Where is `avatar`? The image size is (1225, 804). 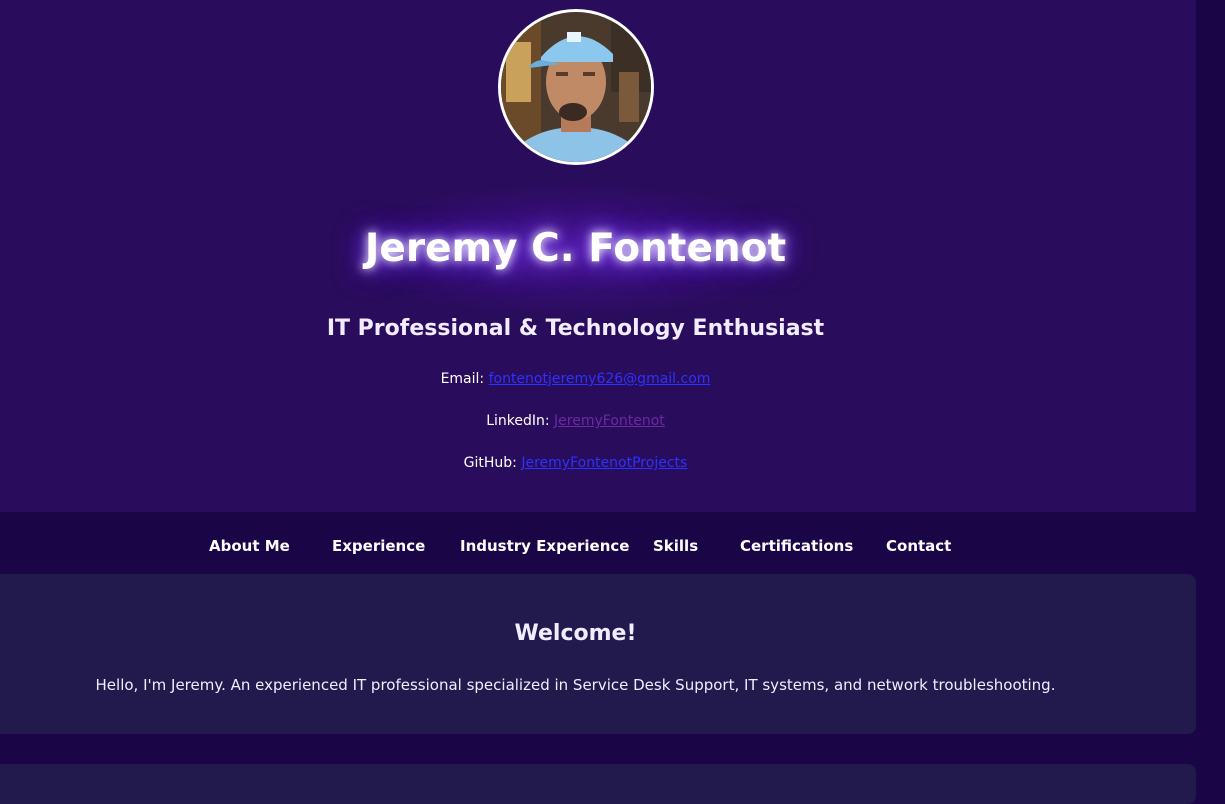
avatar is located at coordinates (576, 87).